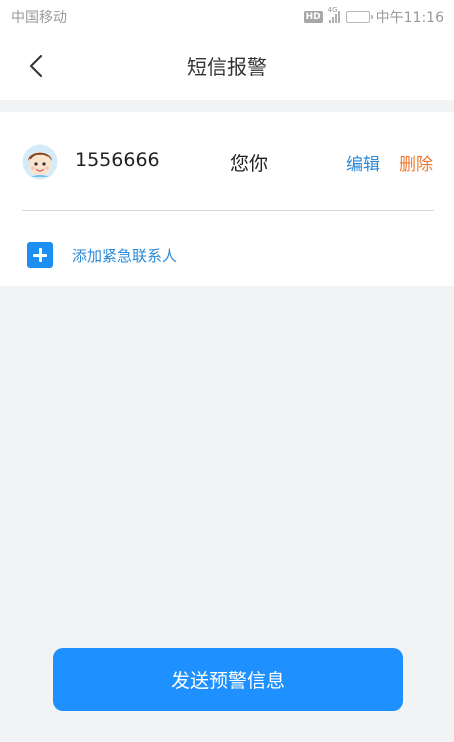 Image resolution: width=454 pixels, height=742 pixels. I want to click on clock-label: 中午11:16, so click(409, 18).